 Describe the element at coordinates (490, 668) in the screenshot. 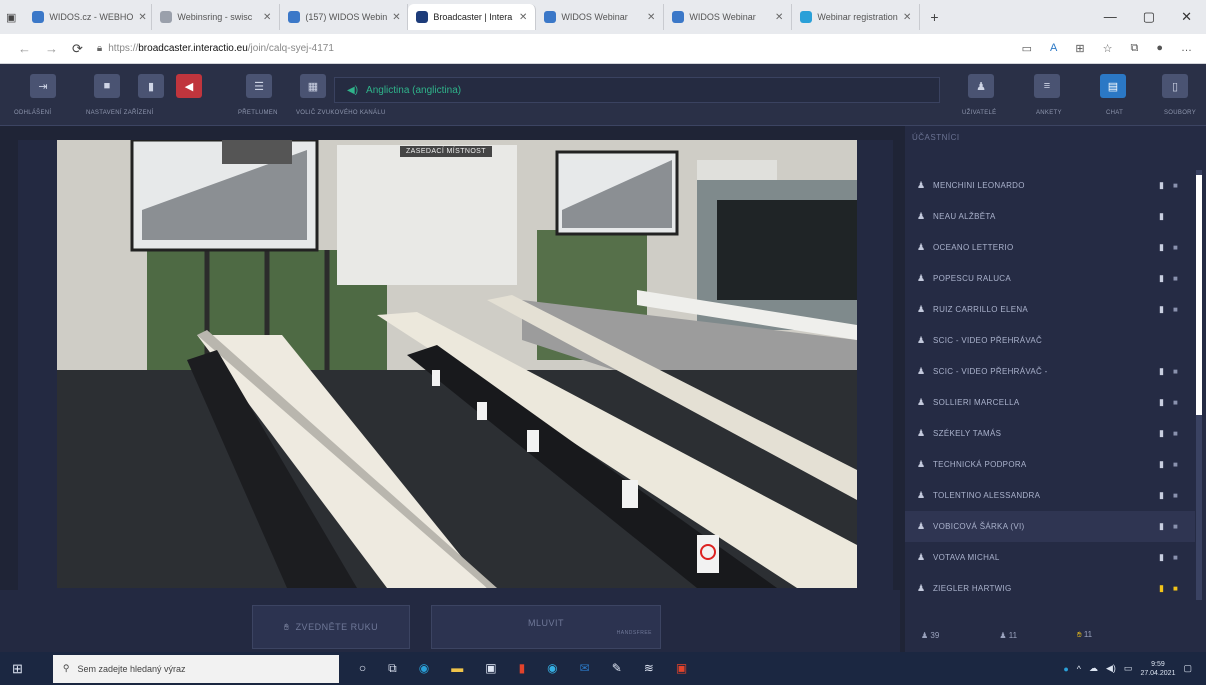

I see `store-icon: ▣` at that location.